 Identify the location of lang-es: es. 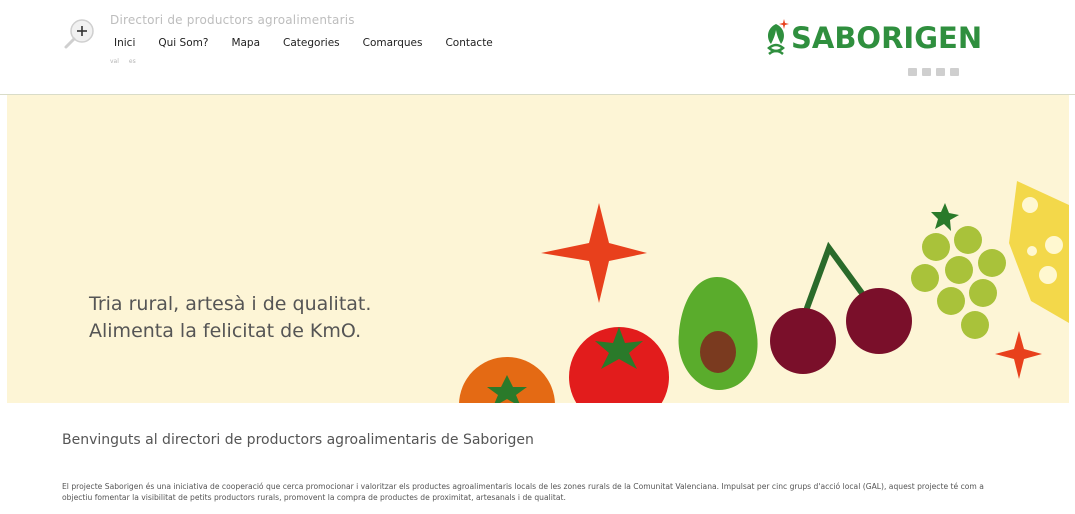
(132, 61).